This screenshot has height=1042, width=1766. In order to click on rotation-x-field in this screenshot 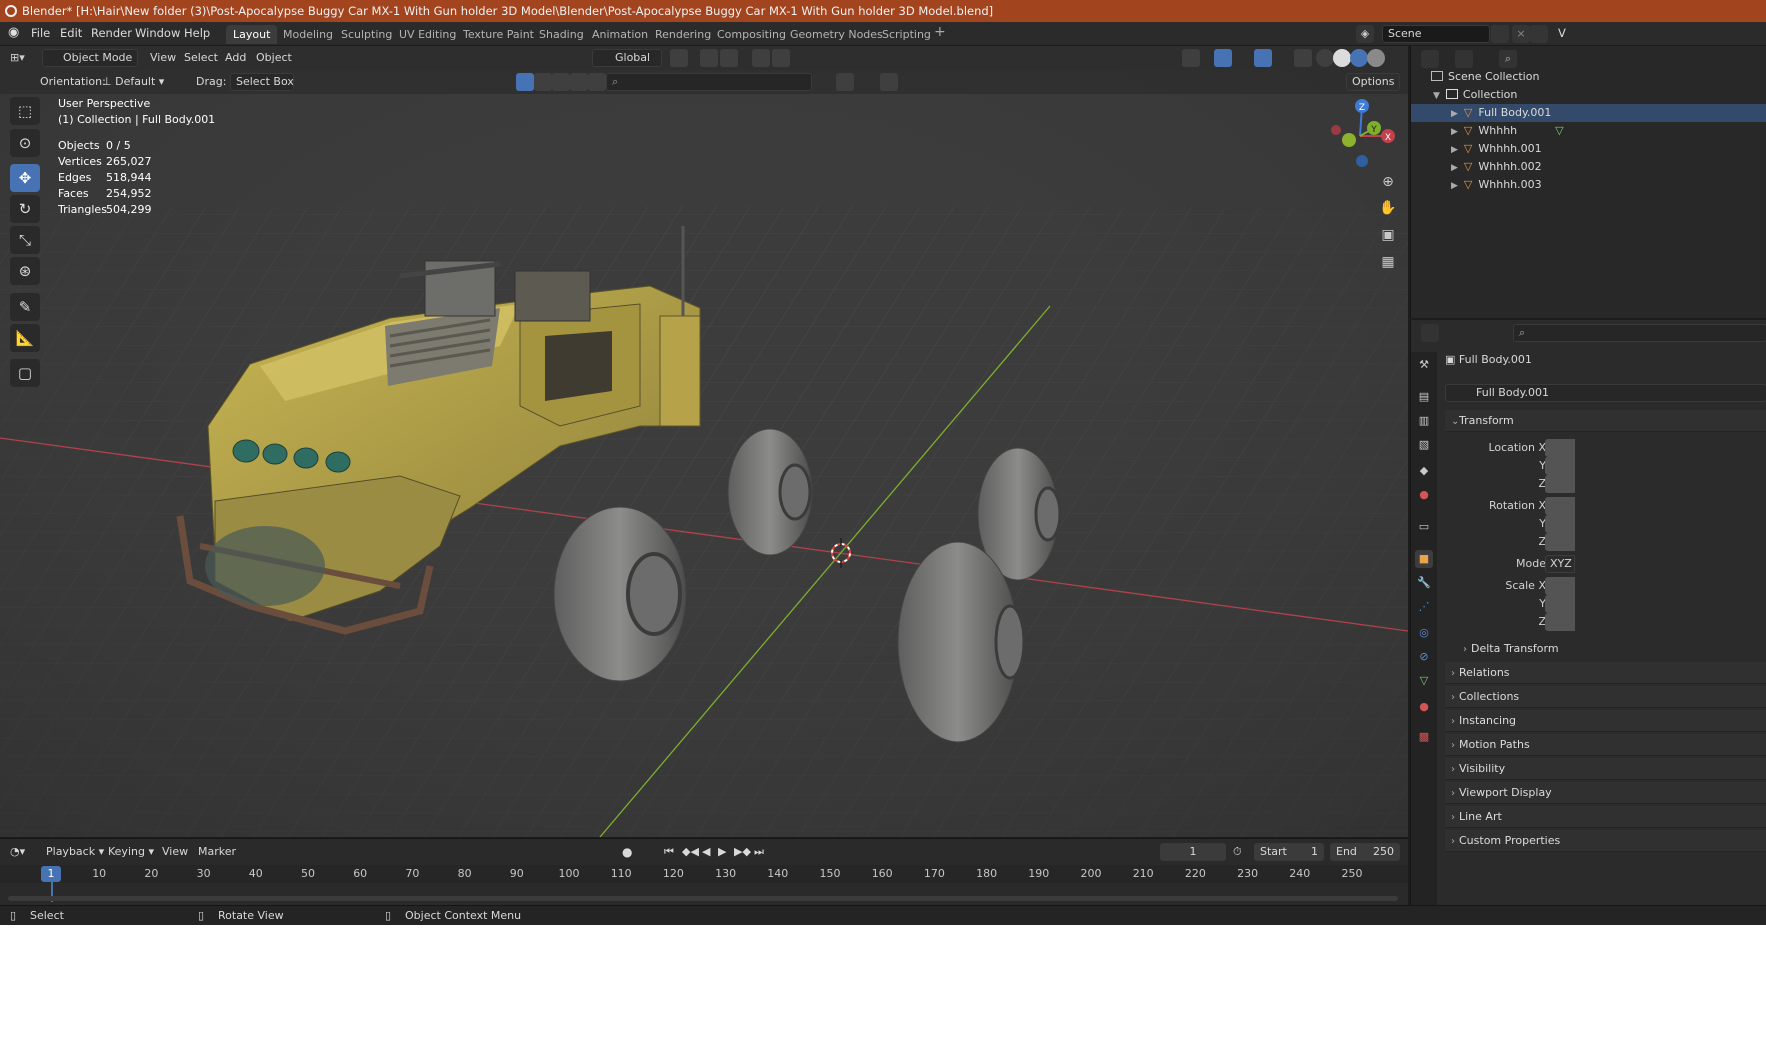, I will do `click(1560, 506)`.